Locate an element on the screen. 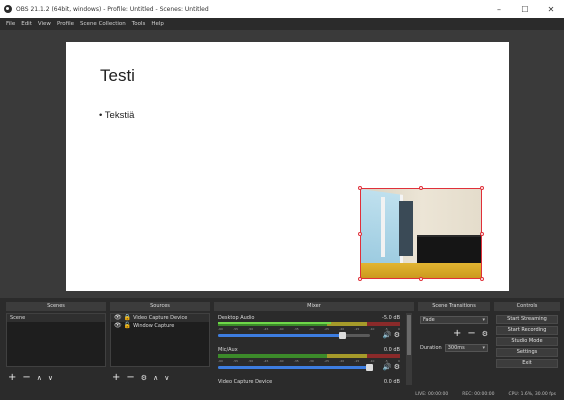 The width and height of the screenshot is (564, 400). start-streaming-button: Start Streaming is located at coordinates (527, 319).